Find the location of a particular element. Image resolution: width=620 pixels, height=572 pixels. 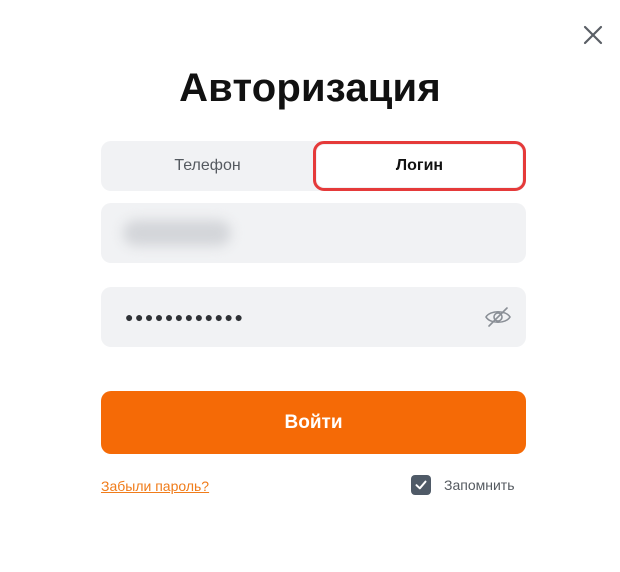

forgot-password-link: Забыли пароль? is located at coordinates (155, 486).